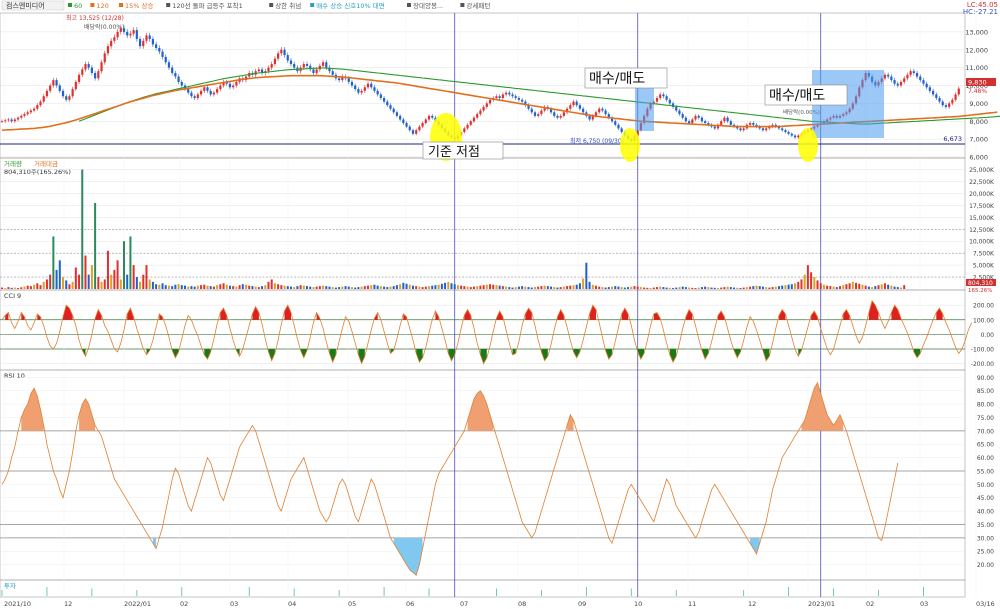  What do you see at coordinates (985, 418) in the screenshot?
I see `rsi-tick-label: 75.00` at bounding box center [985, 418].